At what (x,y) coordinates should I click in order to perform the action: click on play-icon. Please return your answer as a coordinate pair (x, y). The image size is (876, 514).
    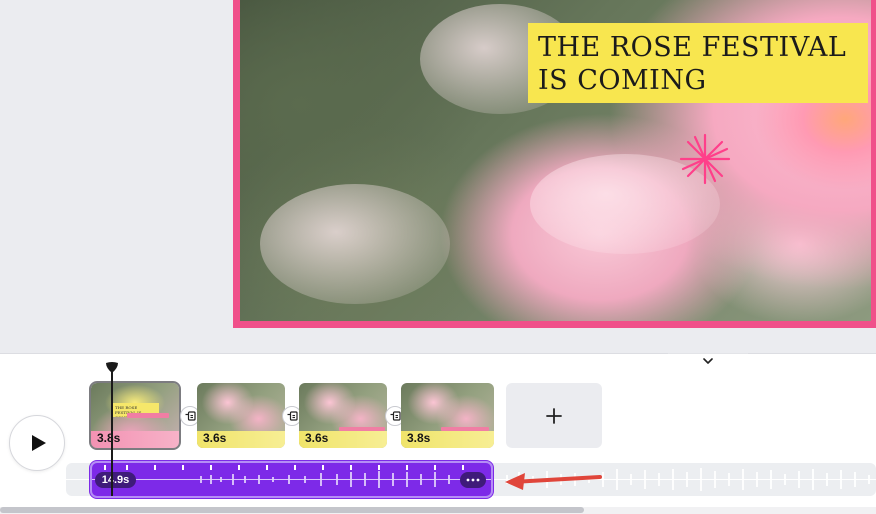
    Looking at the image, I should click on (38, 443).